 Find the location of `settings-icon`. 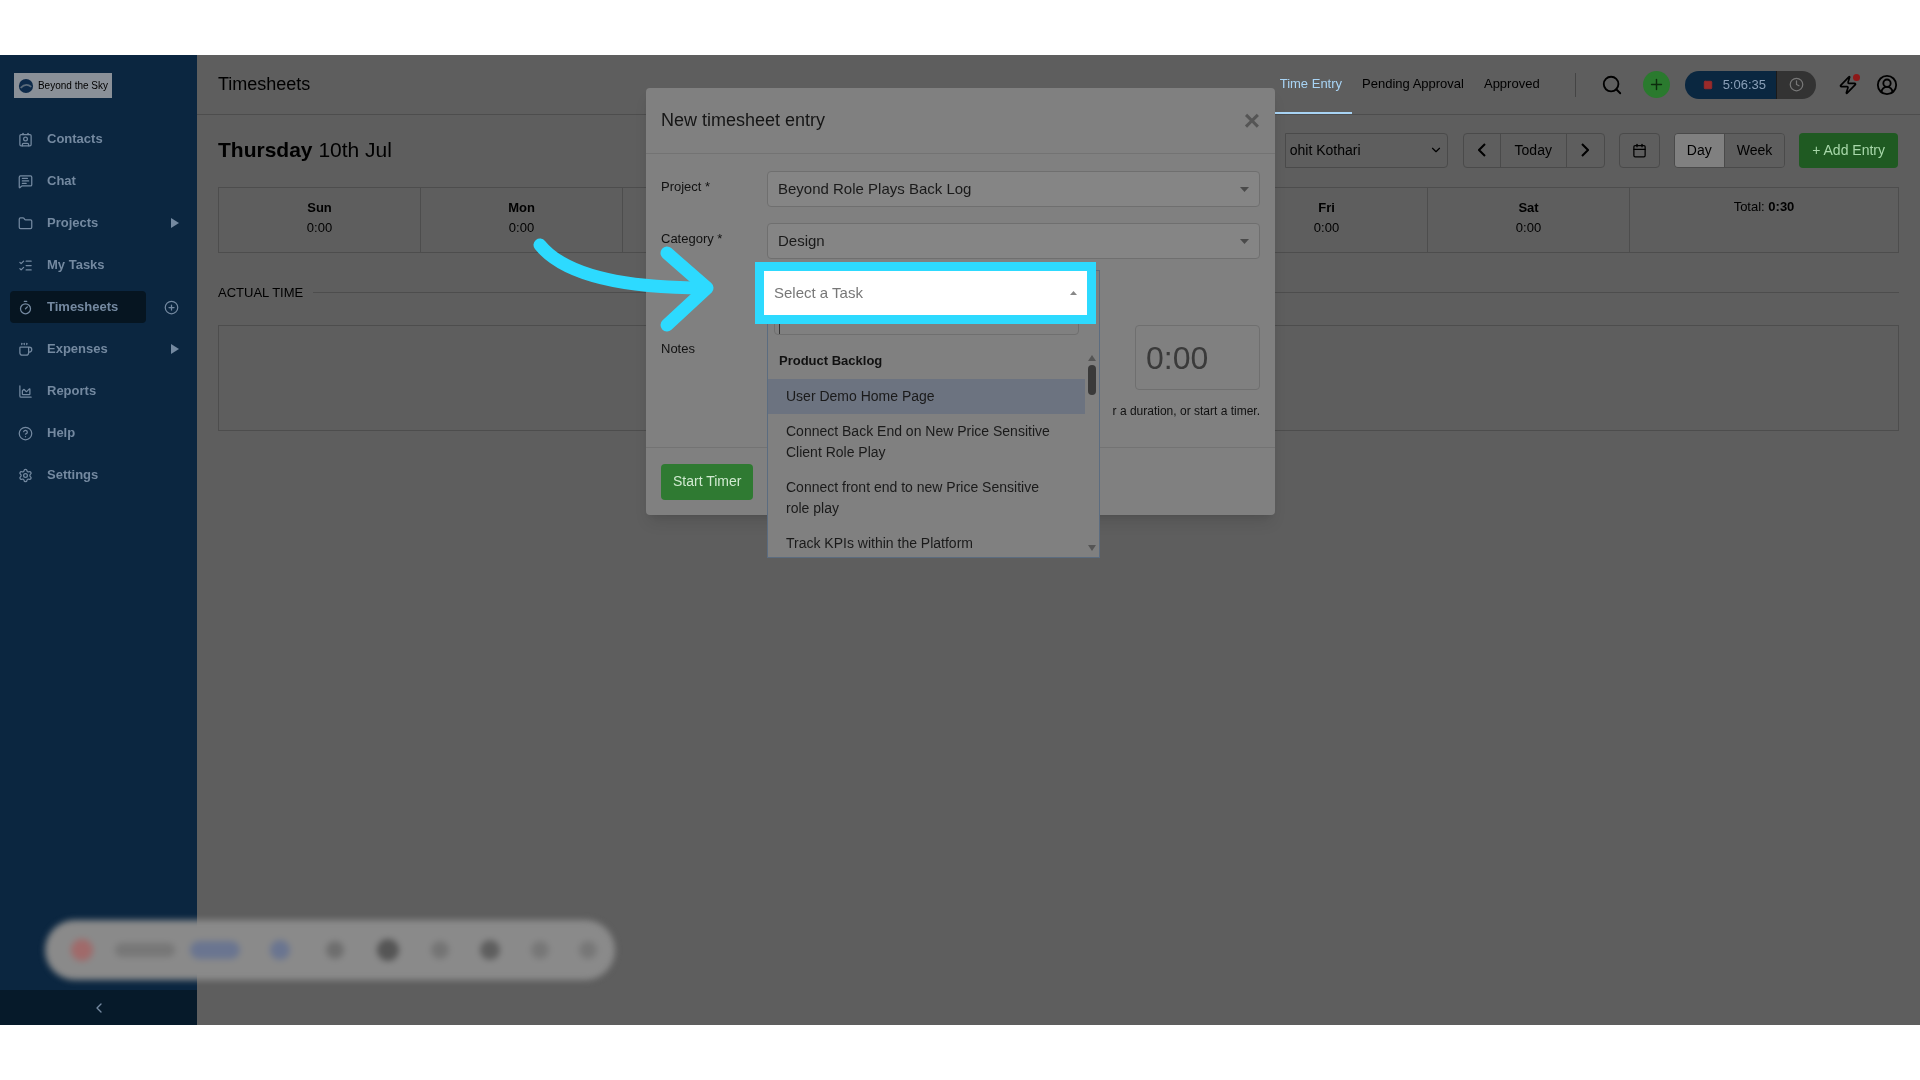

settings-icon is located at coordinates (25, 475).